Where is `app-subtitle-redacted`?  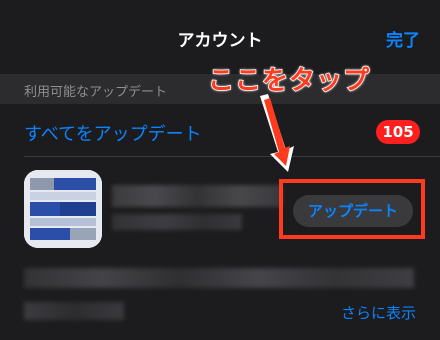 app-subtitle-redacted is located at coordinates (177, 222).